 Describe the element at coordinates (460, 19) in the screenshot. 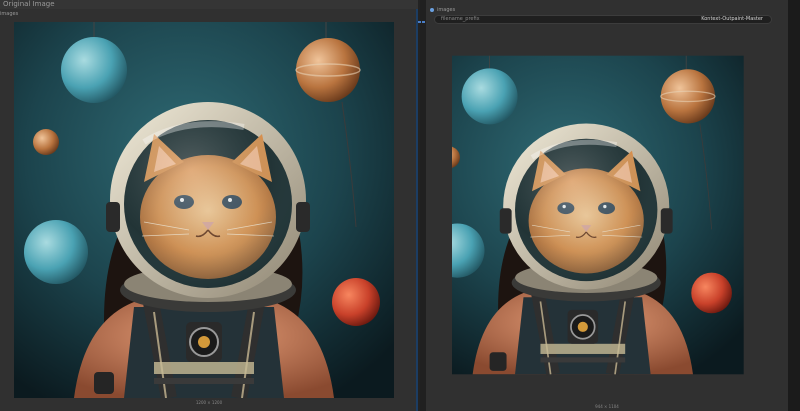

I see `widget-label: filename_prefix` at that location.